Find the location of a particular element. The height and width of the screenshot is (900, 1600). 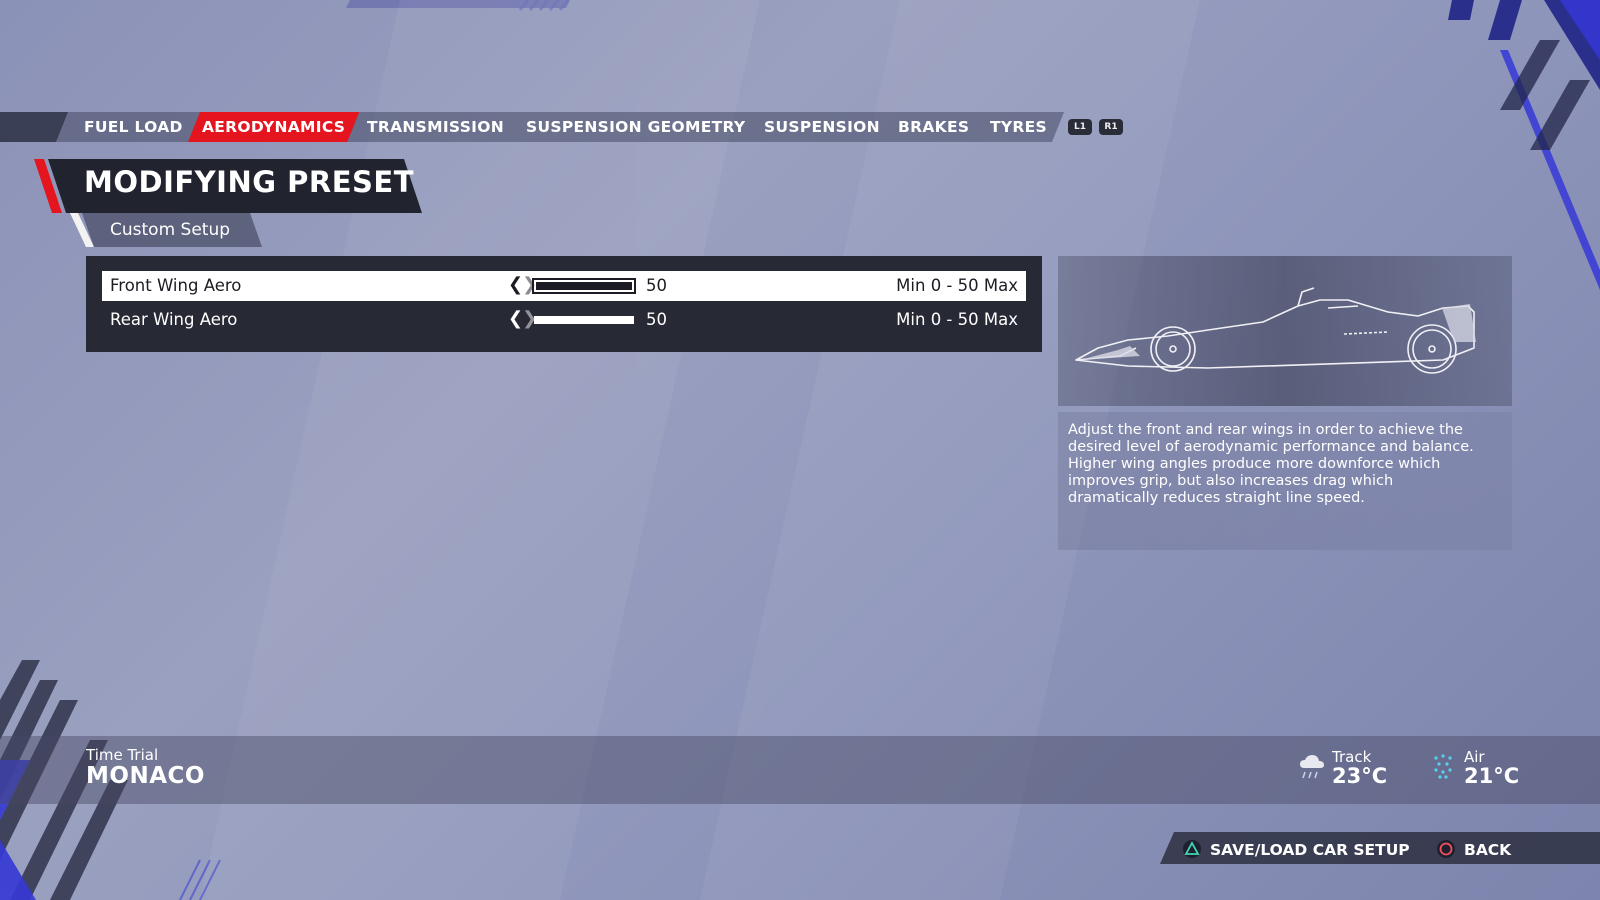

r1-button-icon: R1 is located at coordinates (1111, 127).